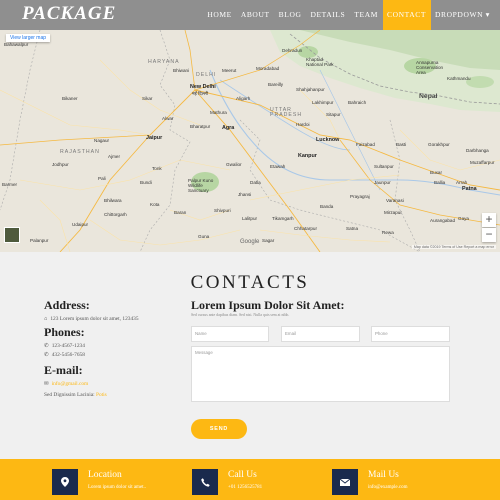 The image size is (500, 500). What do you see at coordinates (205, 482) in the screenshot?
I see `phone-icon` at bounding box center [205, 482].